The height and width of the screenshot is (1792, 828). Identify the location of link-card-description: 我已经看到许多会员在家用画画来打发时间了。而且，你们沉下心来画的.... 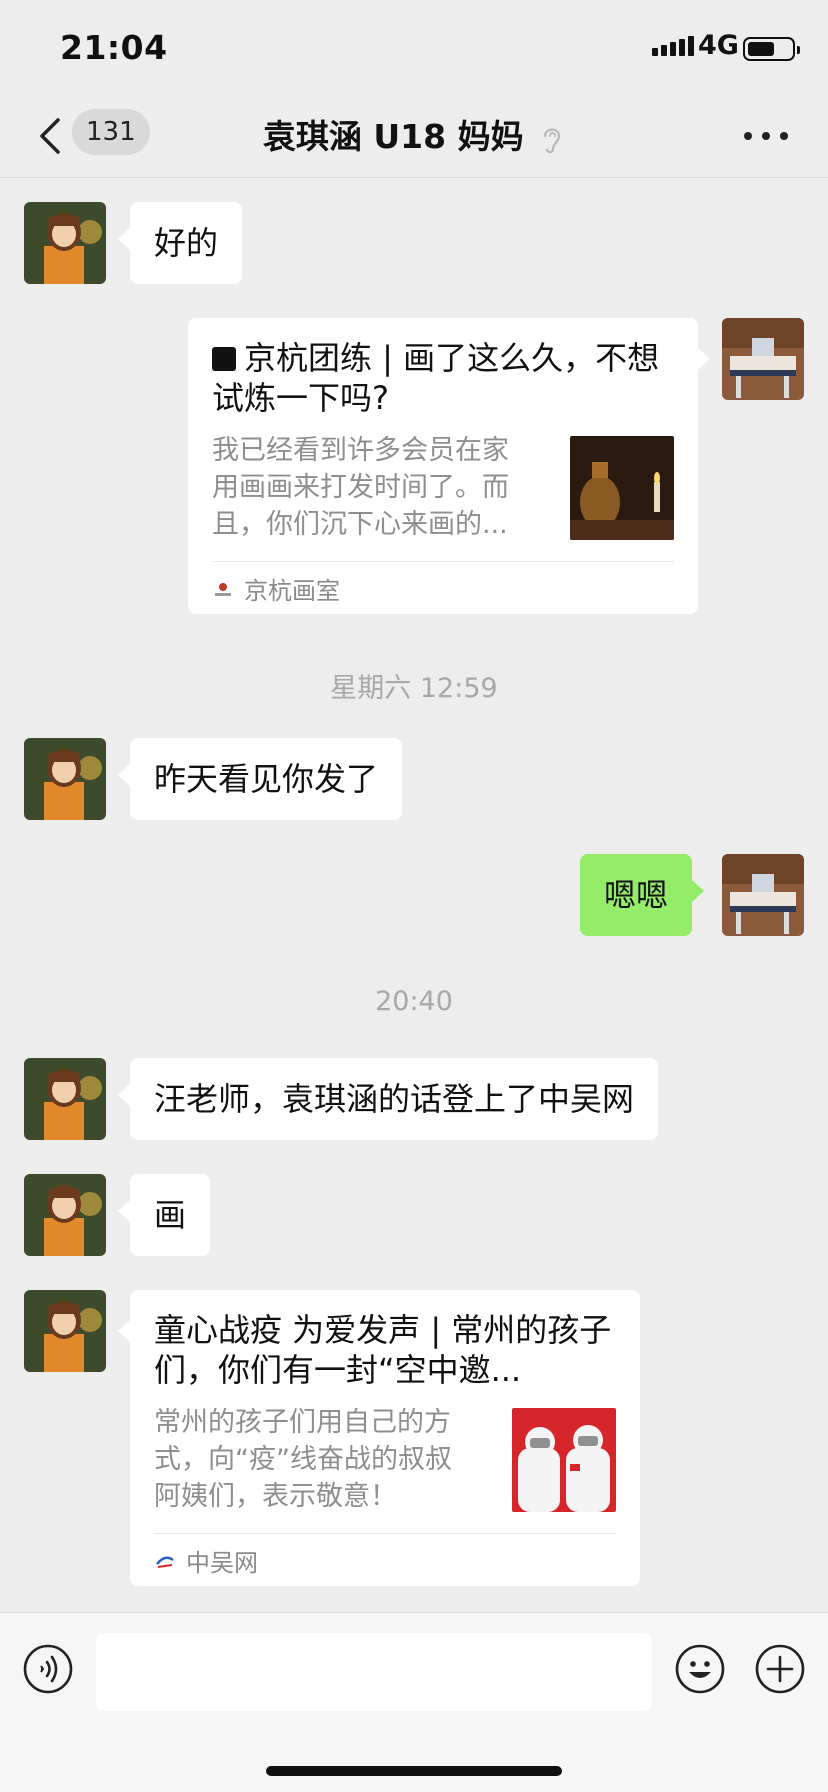
(360, 487).